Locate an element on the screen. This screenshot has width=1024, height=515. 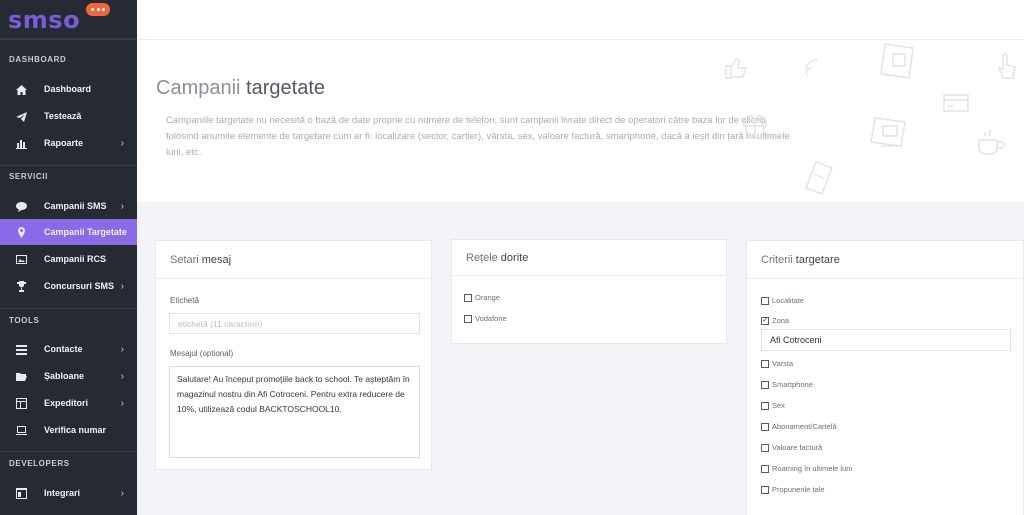
checkbox: ✓ is located at coordinates (765, 320).